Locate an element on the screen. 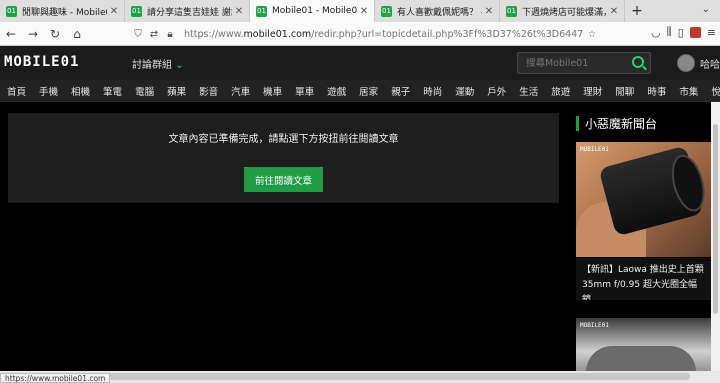 This screenshot has height=383, width=720. category-link: 閒聊 is located at coordinates (624, 91).